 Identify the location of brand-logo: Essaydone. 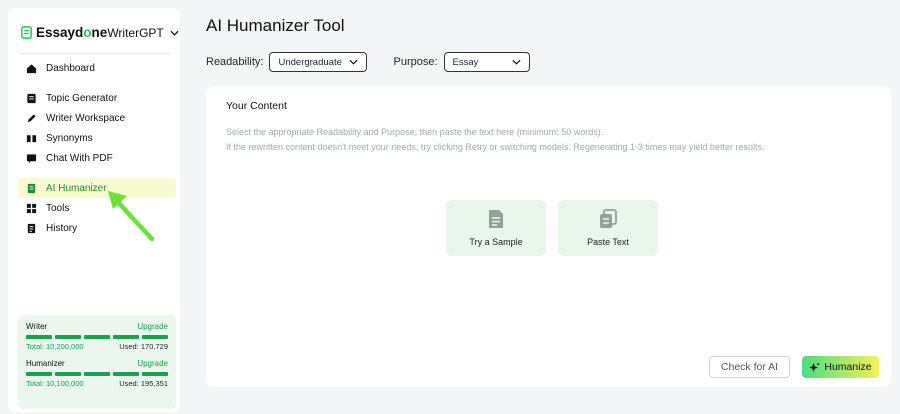
(63, 32).